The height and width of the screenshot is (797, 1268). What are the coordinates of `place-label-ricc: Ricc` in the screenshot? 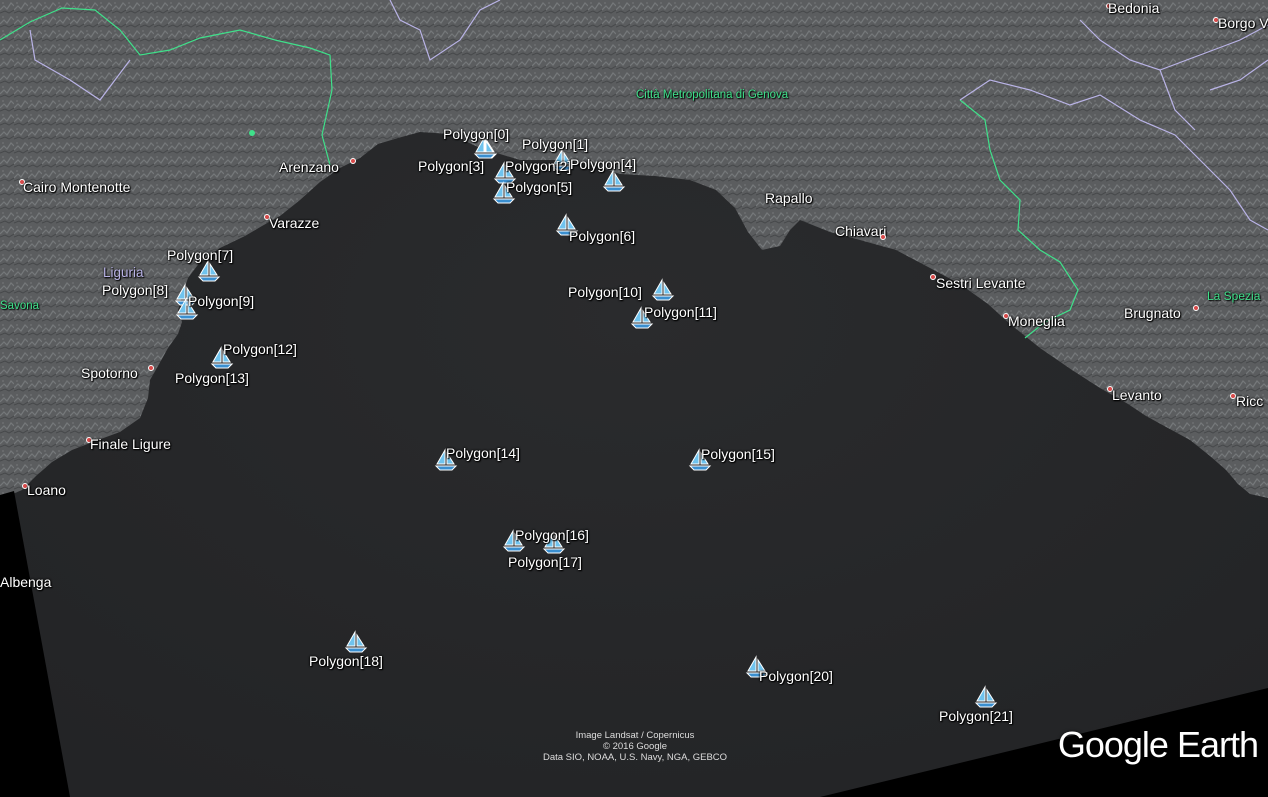 It's located at (1250, 401).